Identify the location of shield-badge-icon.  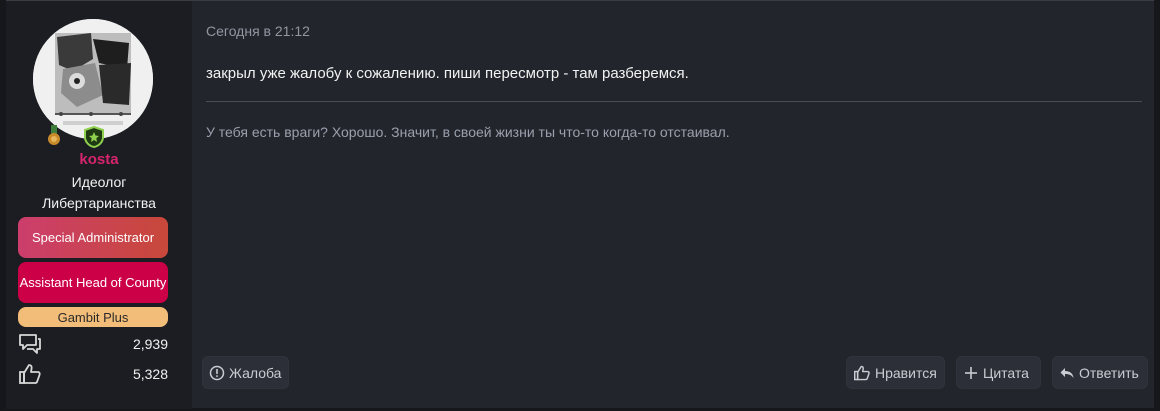
(94, 137).